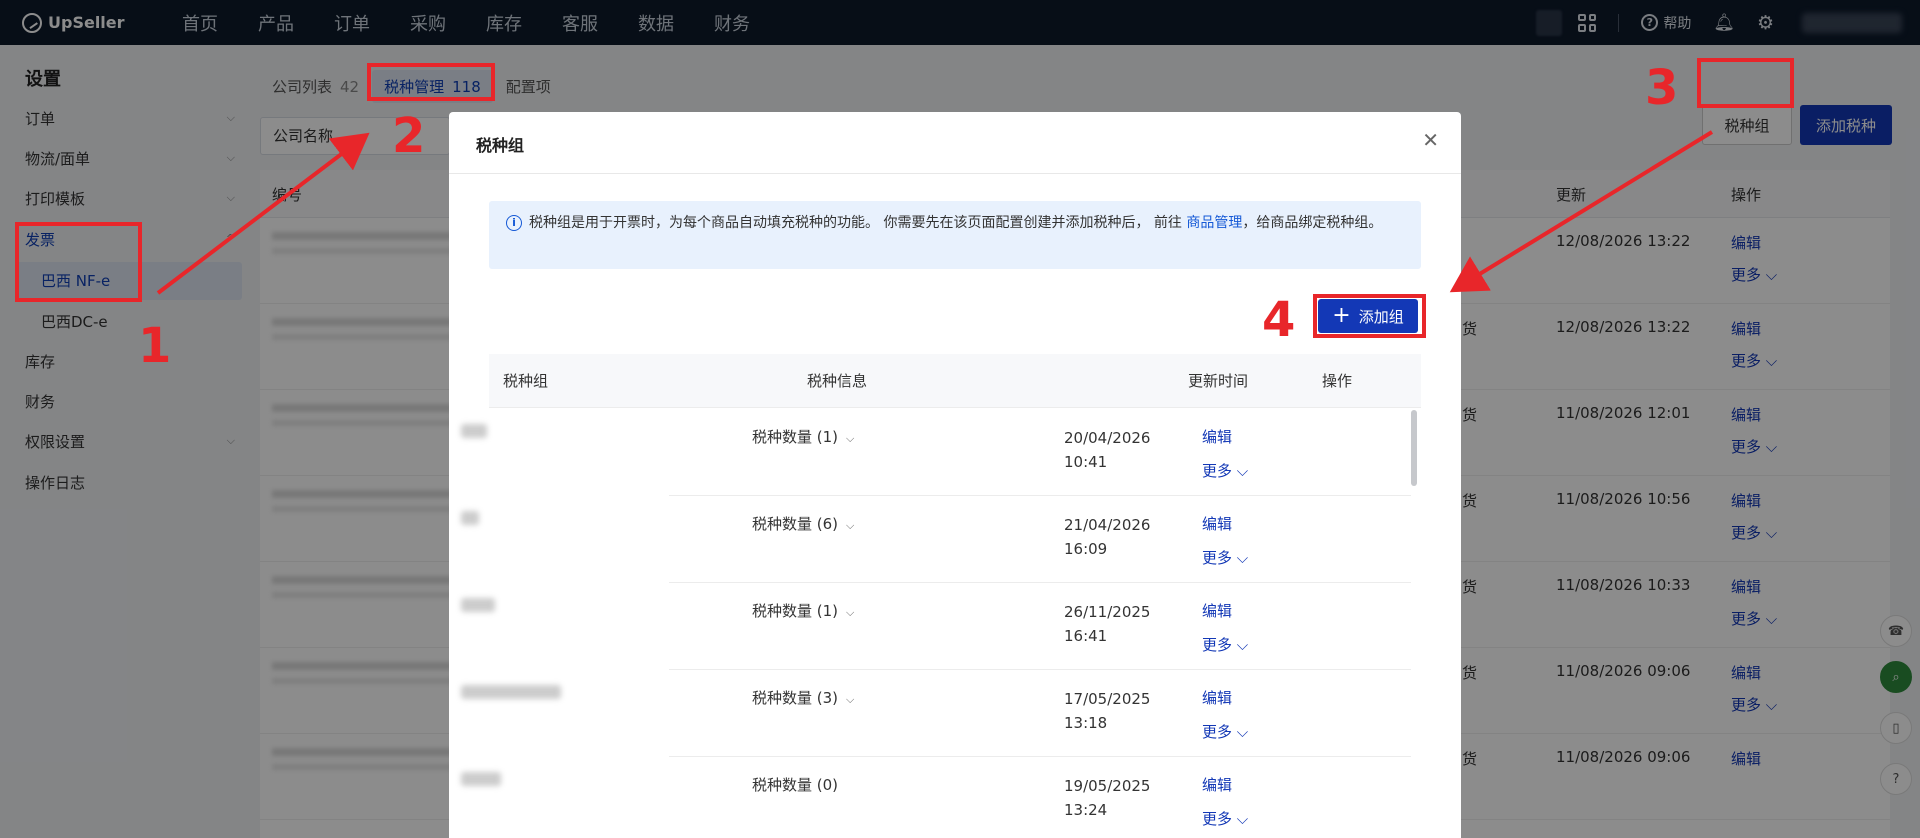 The height and width of the screenshot is (838, 1920). I want to click on tax-count: 税种数量 (6), so click(795, 524).